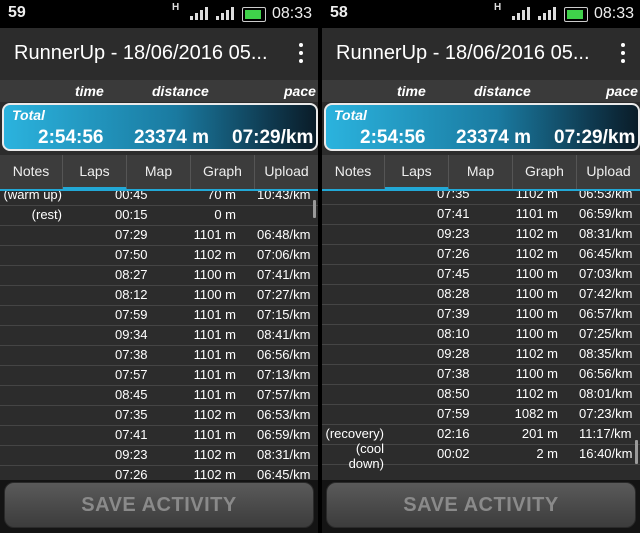  What do you see at coordinates (481, 314) in the screenshot?
I see `lap-row: 07:39 1100 m 06:57/km` at bounding box center [481, 314].